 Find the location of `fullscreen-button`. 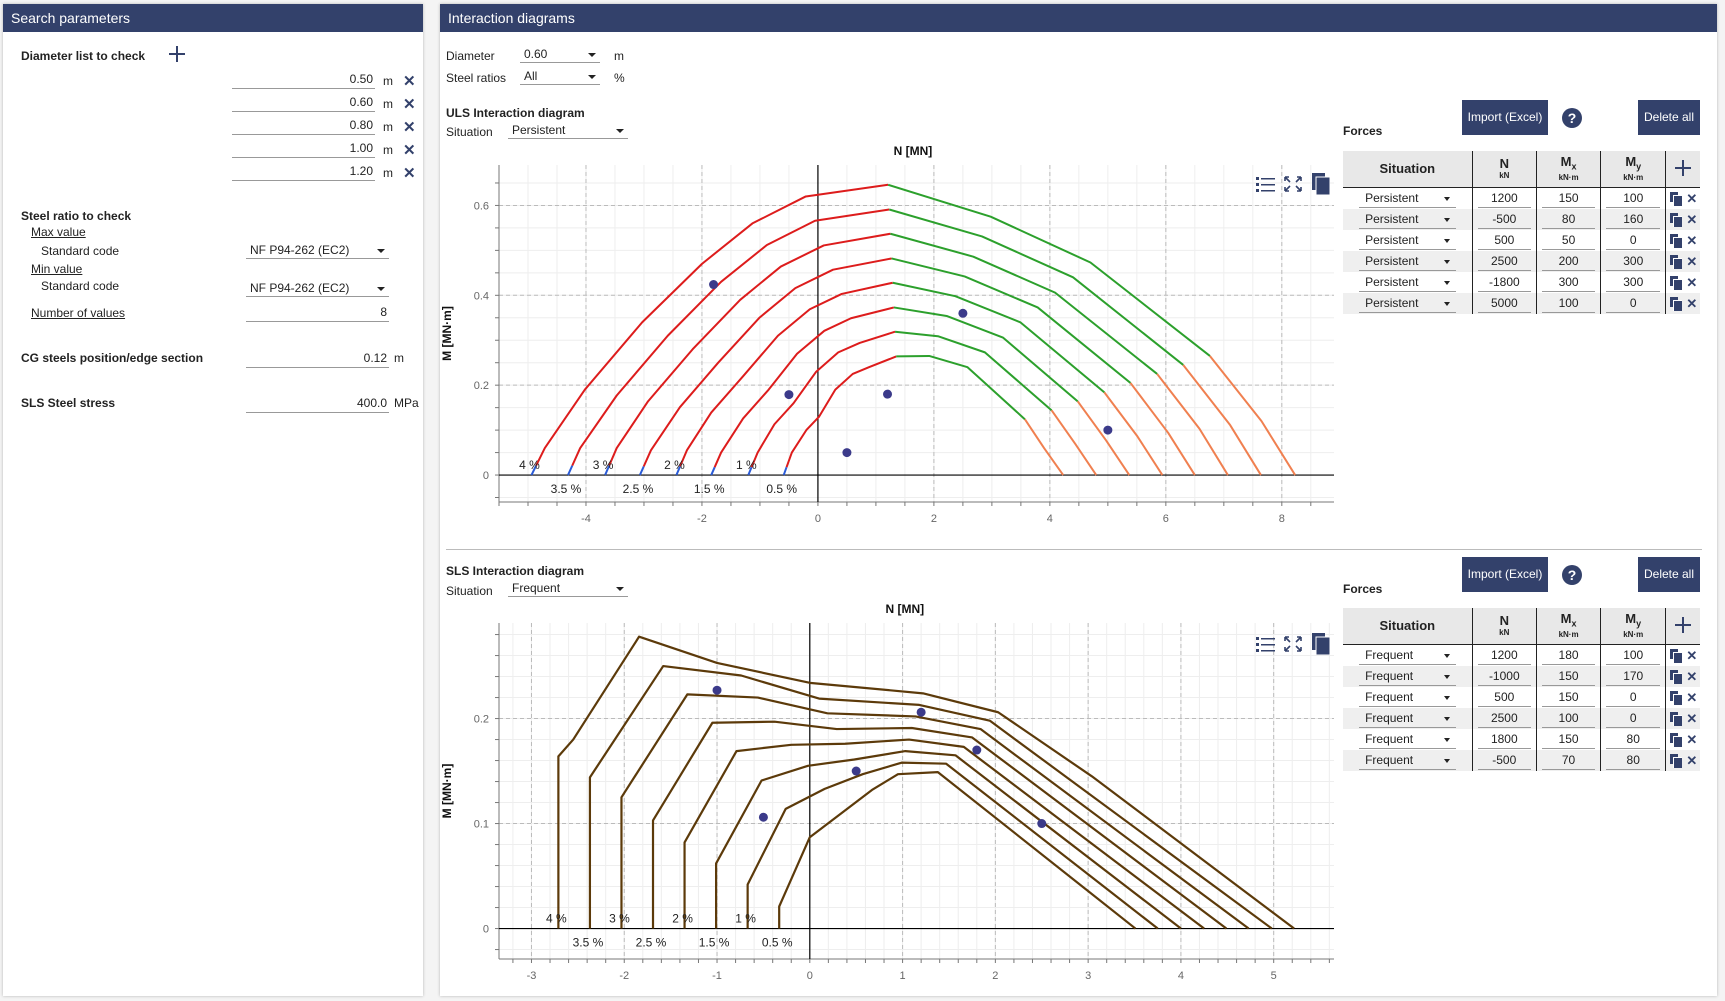

fullscreen-button is located at coordinates (1293, 644).